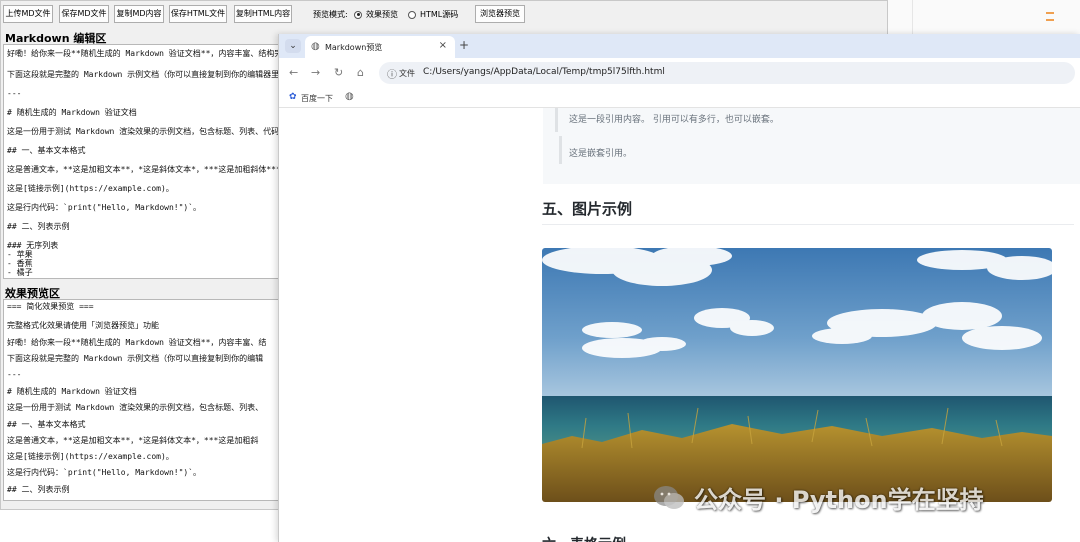 This screenshot has width=1080, height=542. What do you see at coordinates (144, 169) in the screenshot?
I see `editor-line: 这是普通文本，**这是加粗文本**，*这是斜体文本*，***这是加粗斜体***` at bounding box center [144, 169].